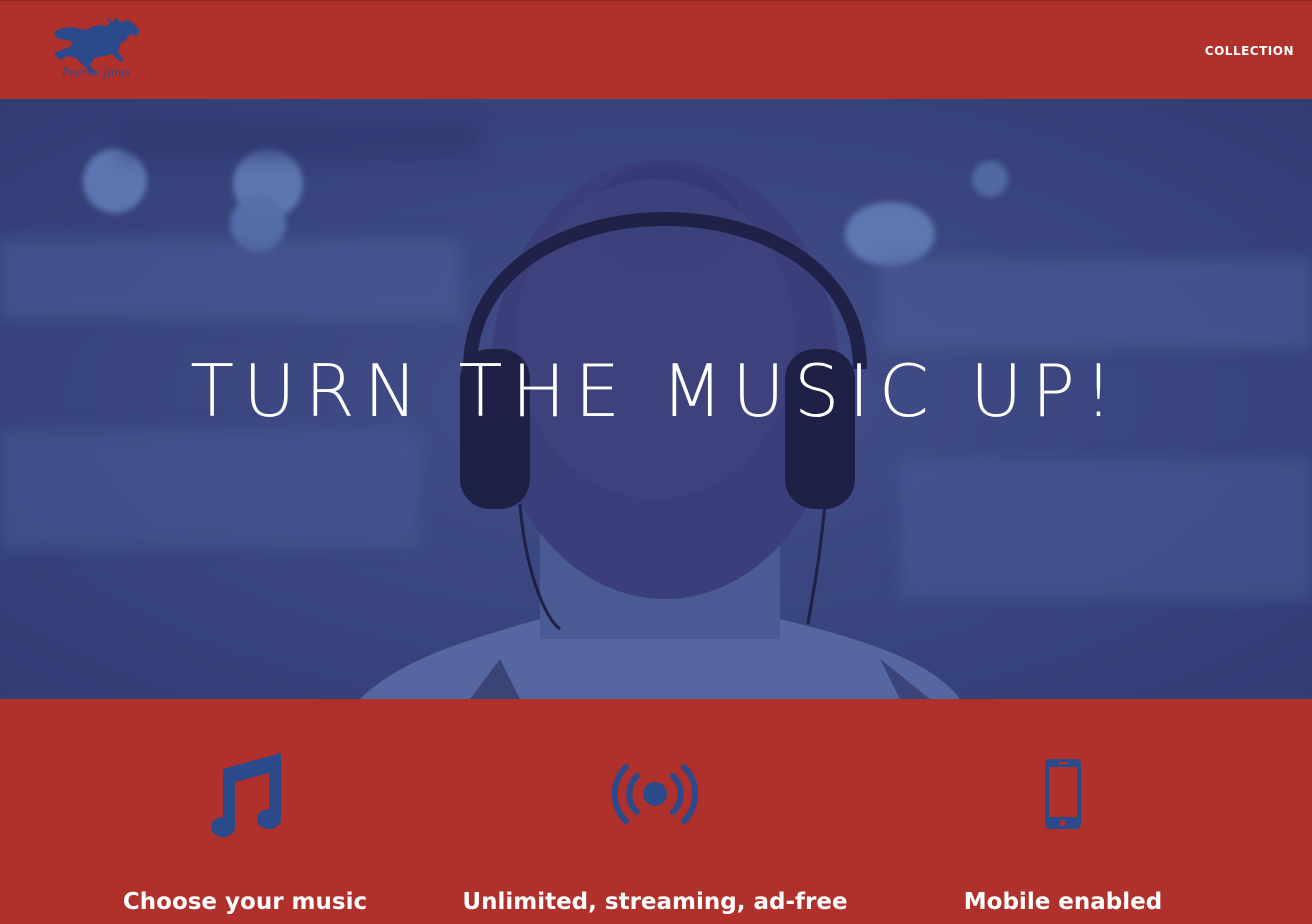 This screenshot has width=1312, height=924. What do you see at coordinates (96, 72) in the screenshot?
I see `logo-text: Pearce Jams` at bounding box center [96, 72].